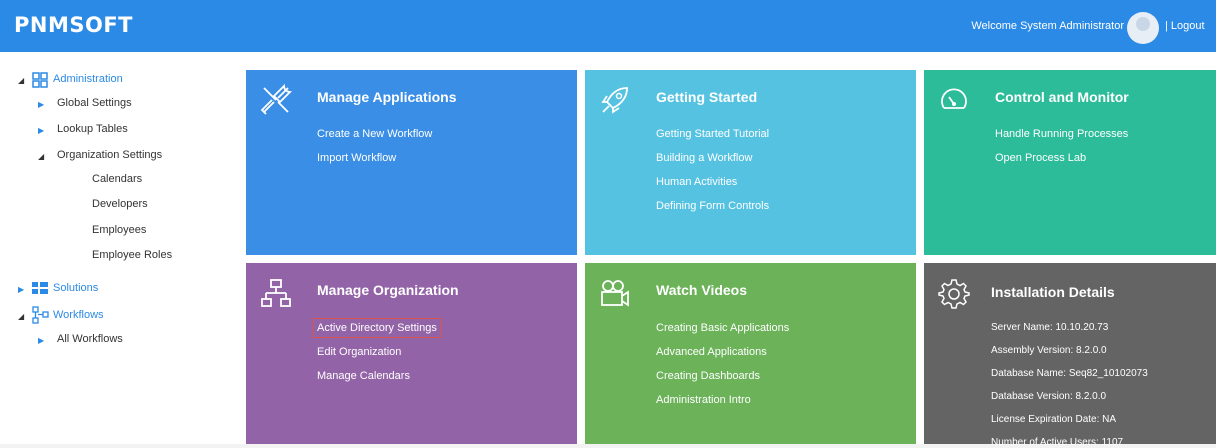 This screenshot has width=1216, height=448. I want to click on administration-grid-icon, so click(40, 80).